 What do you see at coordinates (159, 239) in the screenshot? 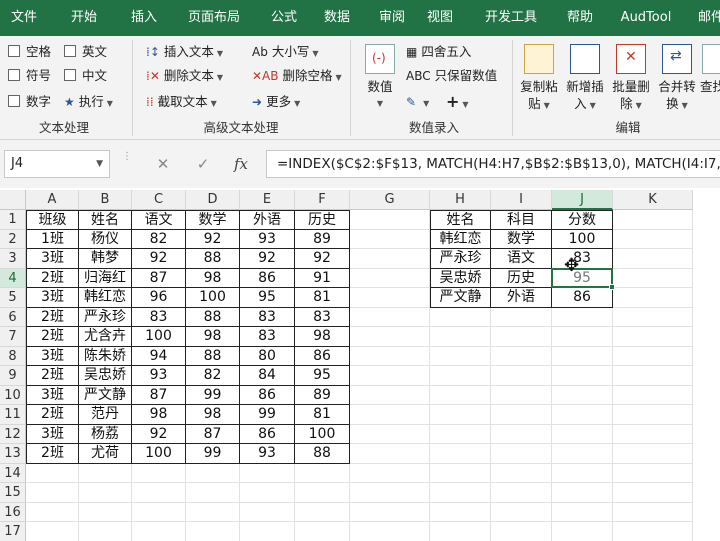
I see `table-cell: 82` at bounding box center [159, 239].